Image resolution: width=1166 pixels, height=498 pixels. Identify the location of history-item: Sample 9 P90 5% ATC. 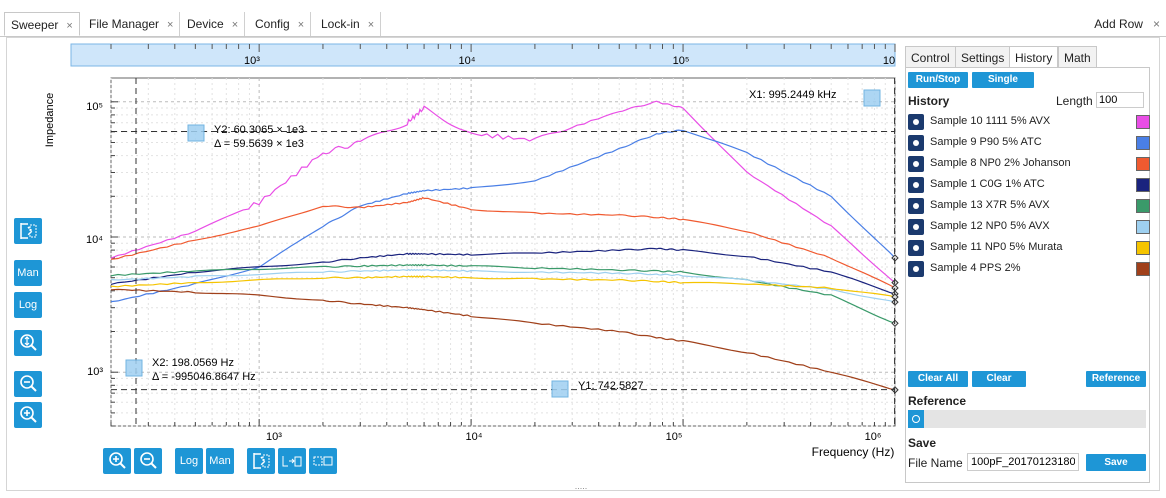
(1029, 143).